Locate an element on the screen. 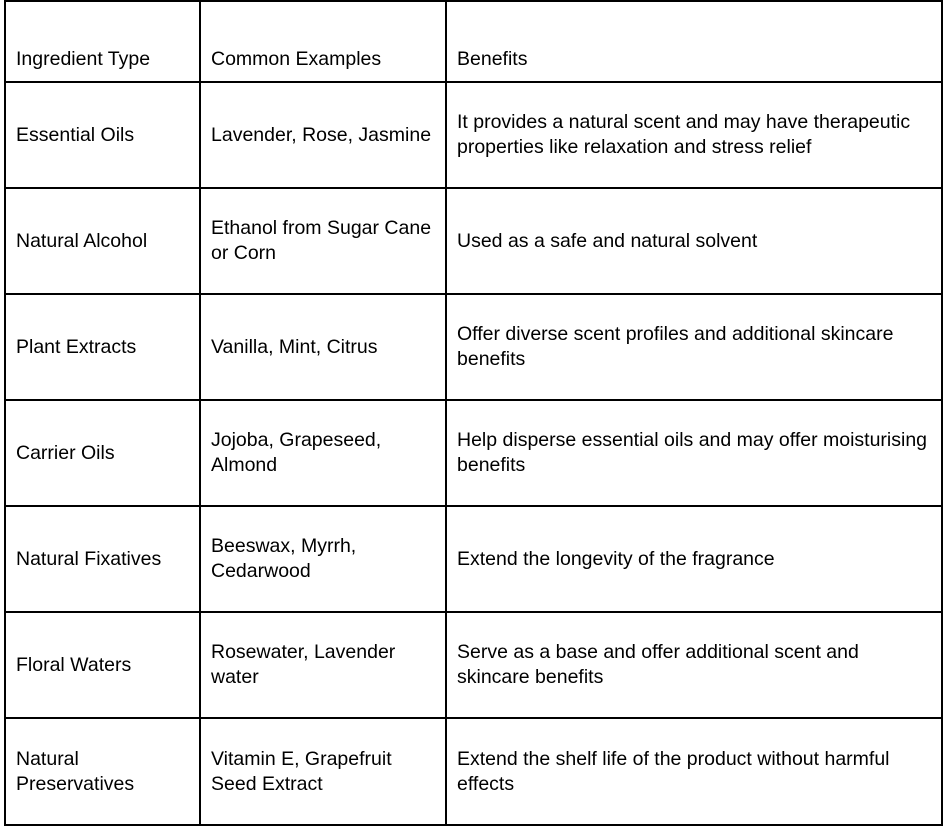 The image size is (944, 826). cell-ingredient-type: Natural Preservatives is located at coordinates (102, 771).